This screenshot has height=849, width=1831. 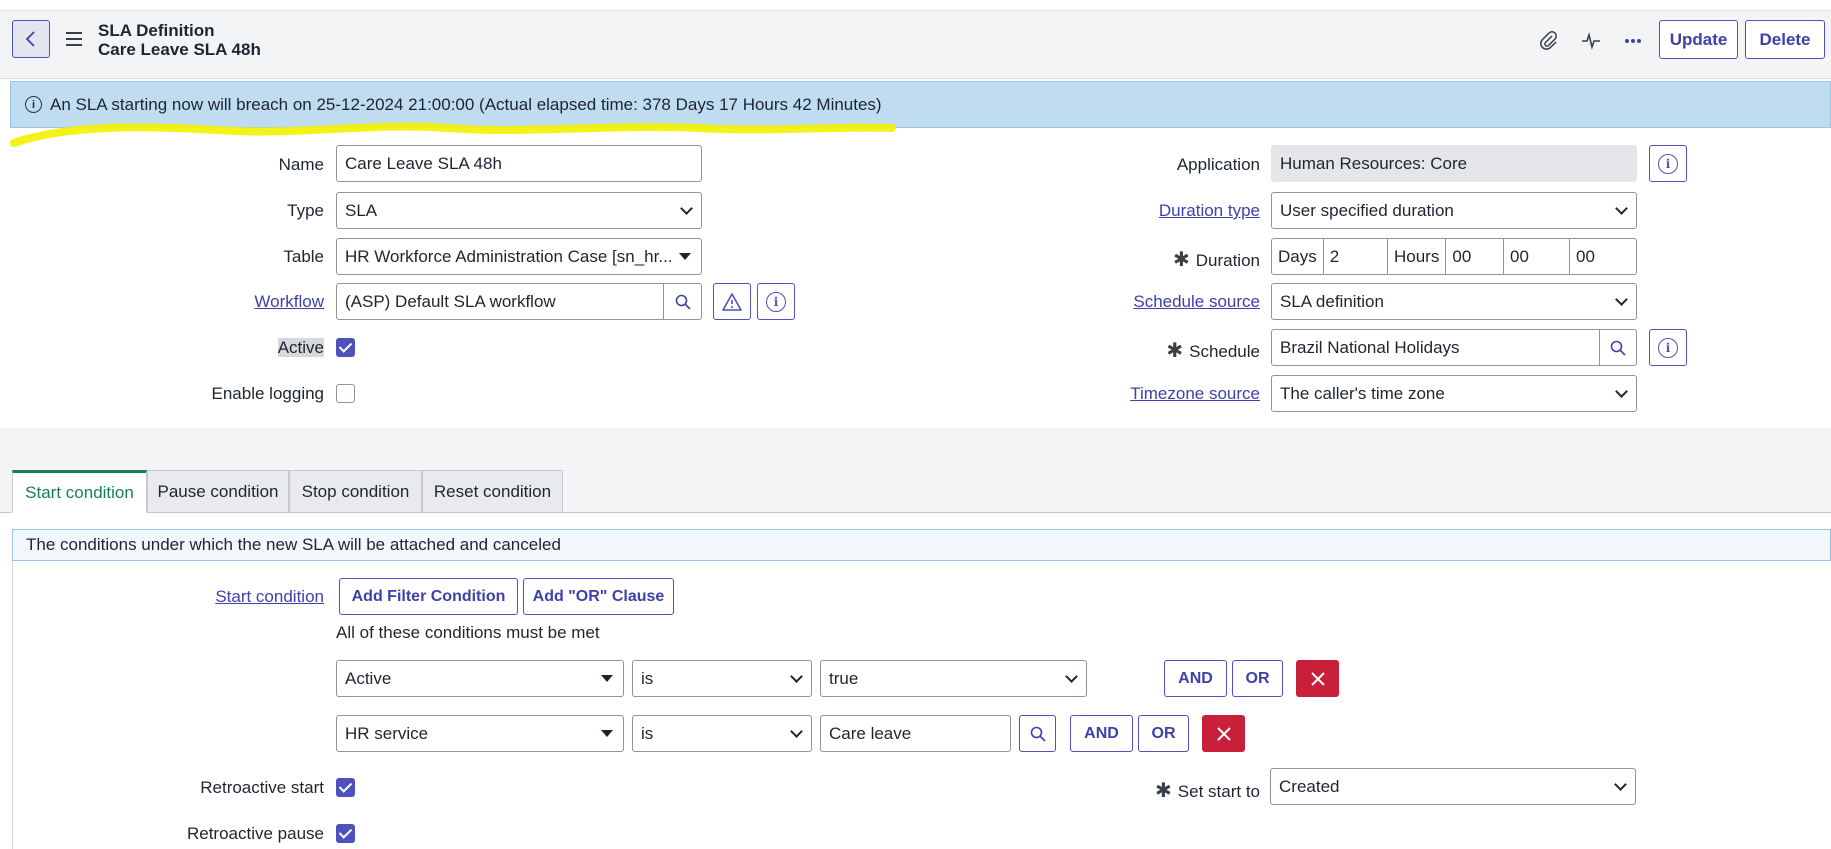 I want to click on condition-search-button, so click(x=1037, y=733).